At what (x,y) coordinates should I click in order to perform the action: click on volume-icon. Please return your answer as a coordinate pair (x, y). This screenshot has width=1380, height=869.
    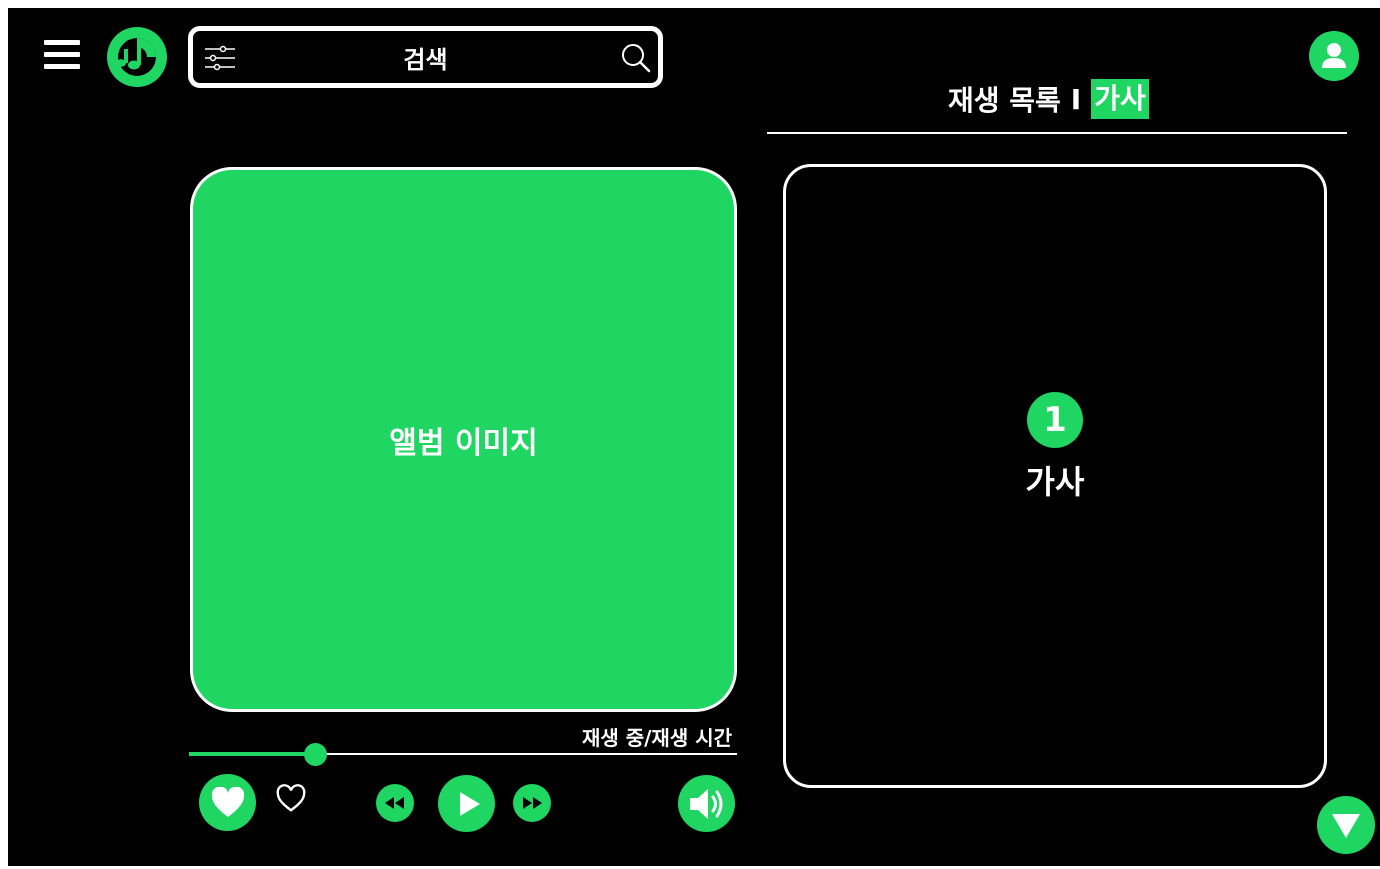
    Looking at the image, I should click on (705, 803).